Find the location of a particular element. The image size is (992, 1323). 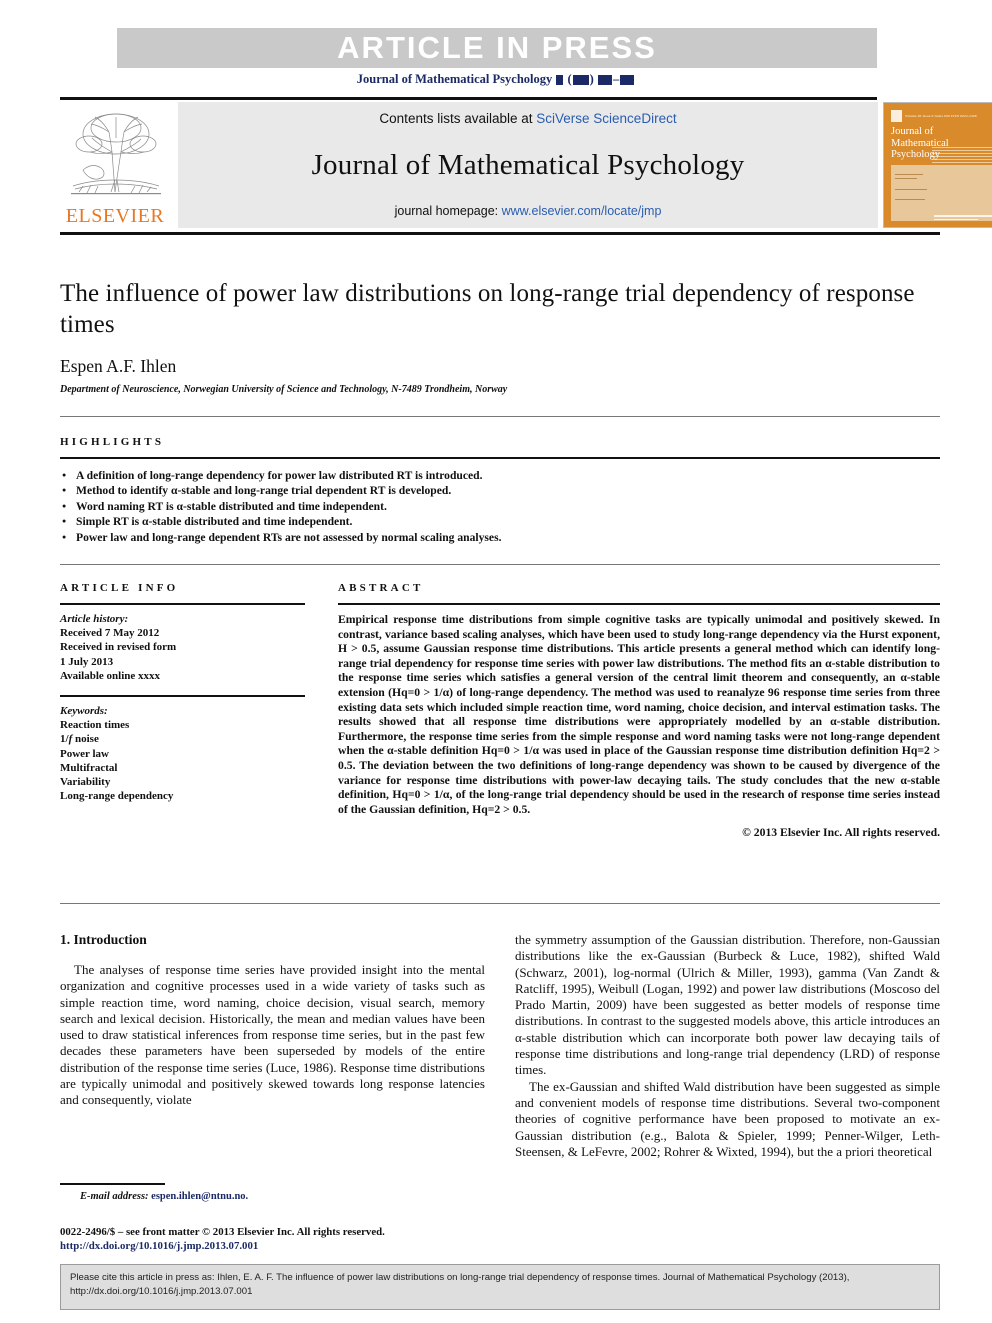

issue-placeholder-1: () – is located at coordinates (595, 79).